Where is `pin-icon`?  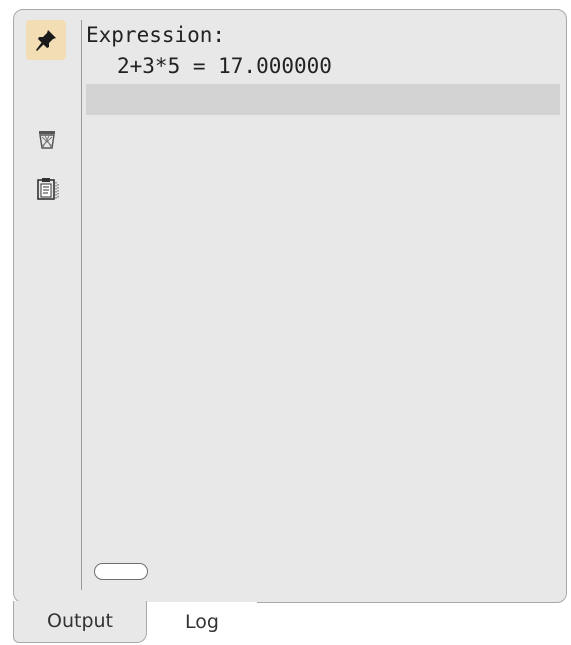 pin-icon is located at coordinates (46, 40).